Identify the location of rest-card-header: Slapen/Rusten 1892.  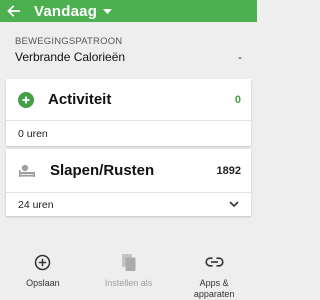
(128, 170).